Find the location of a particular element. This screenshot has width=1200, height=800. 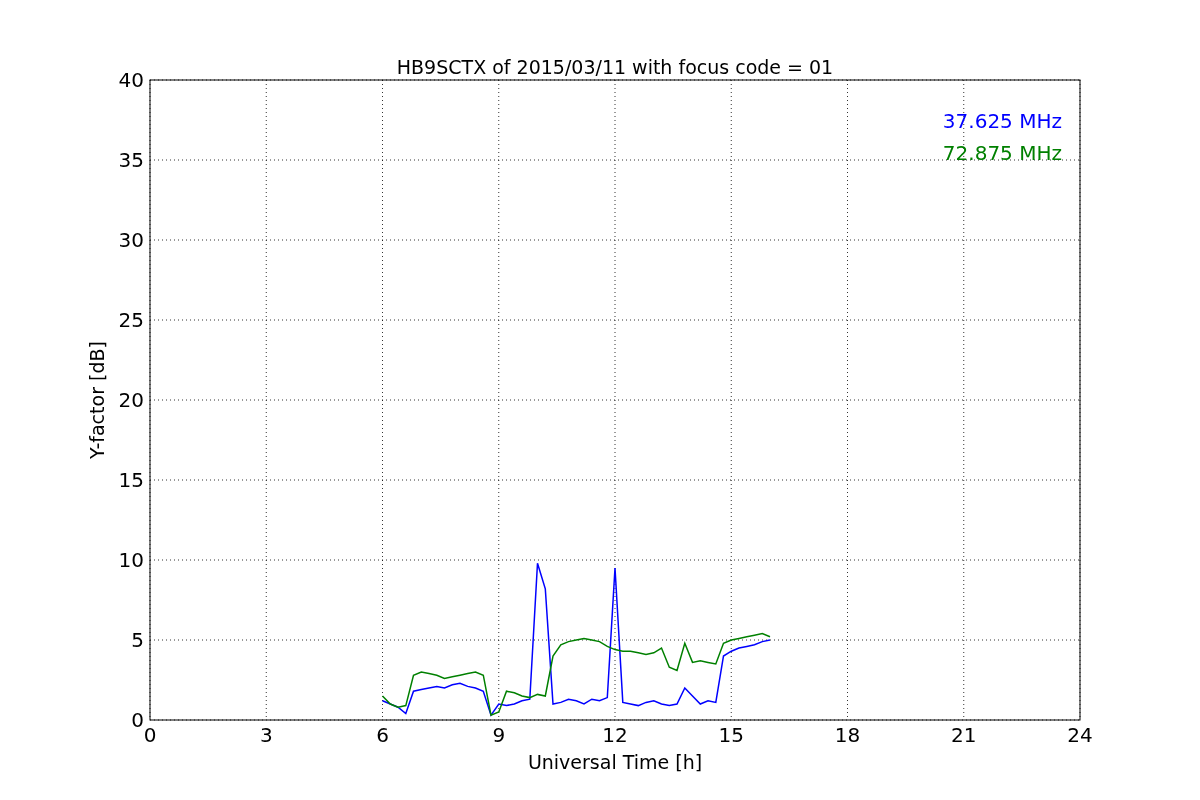

x-tick-label: 0 is located at coordinates (150, 735).